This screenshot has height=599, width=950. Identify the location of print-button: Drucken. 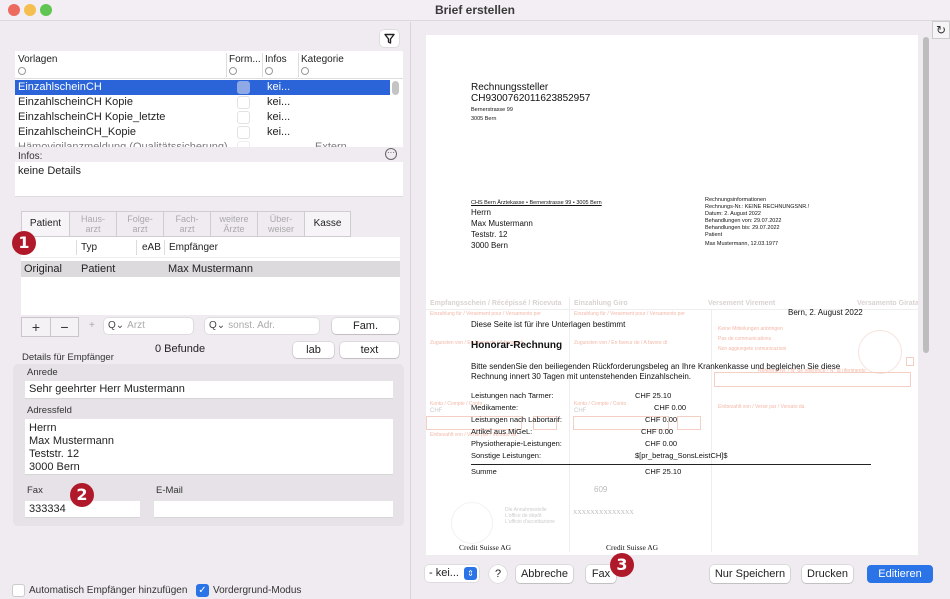
(827, 574).